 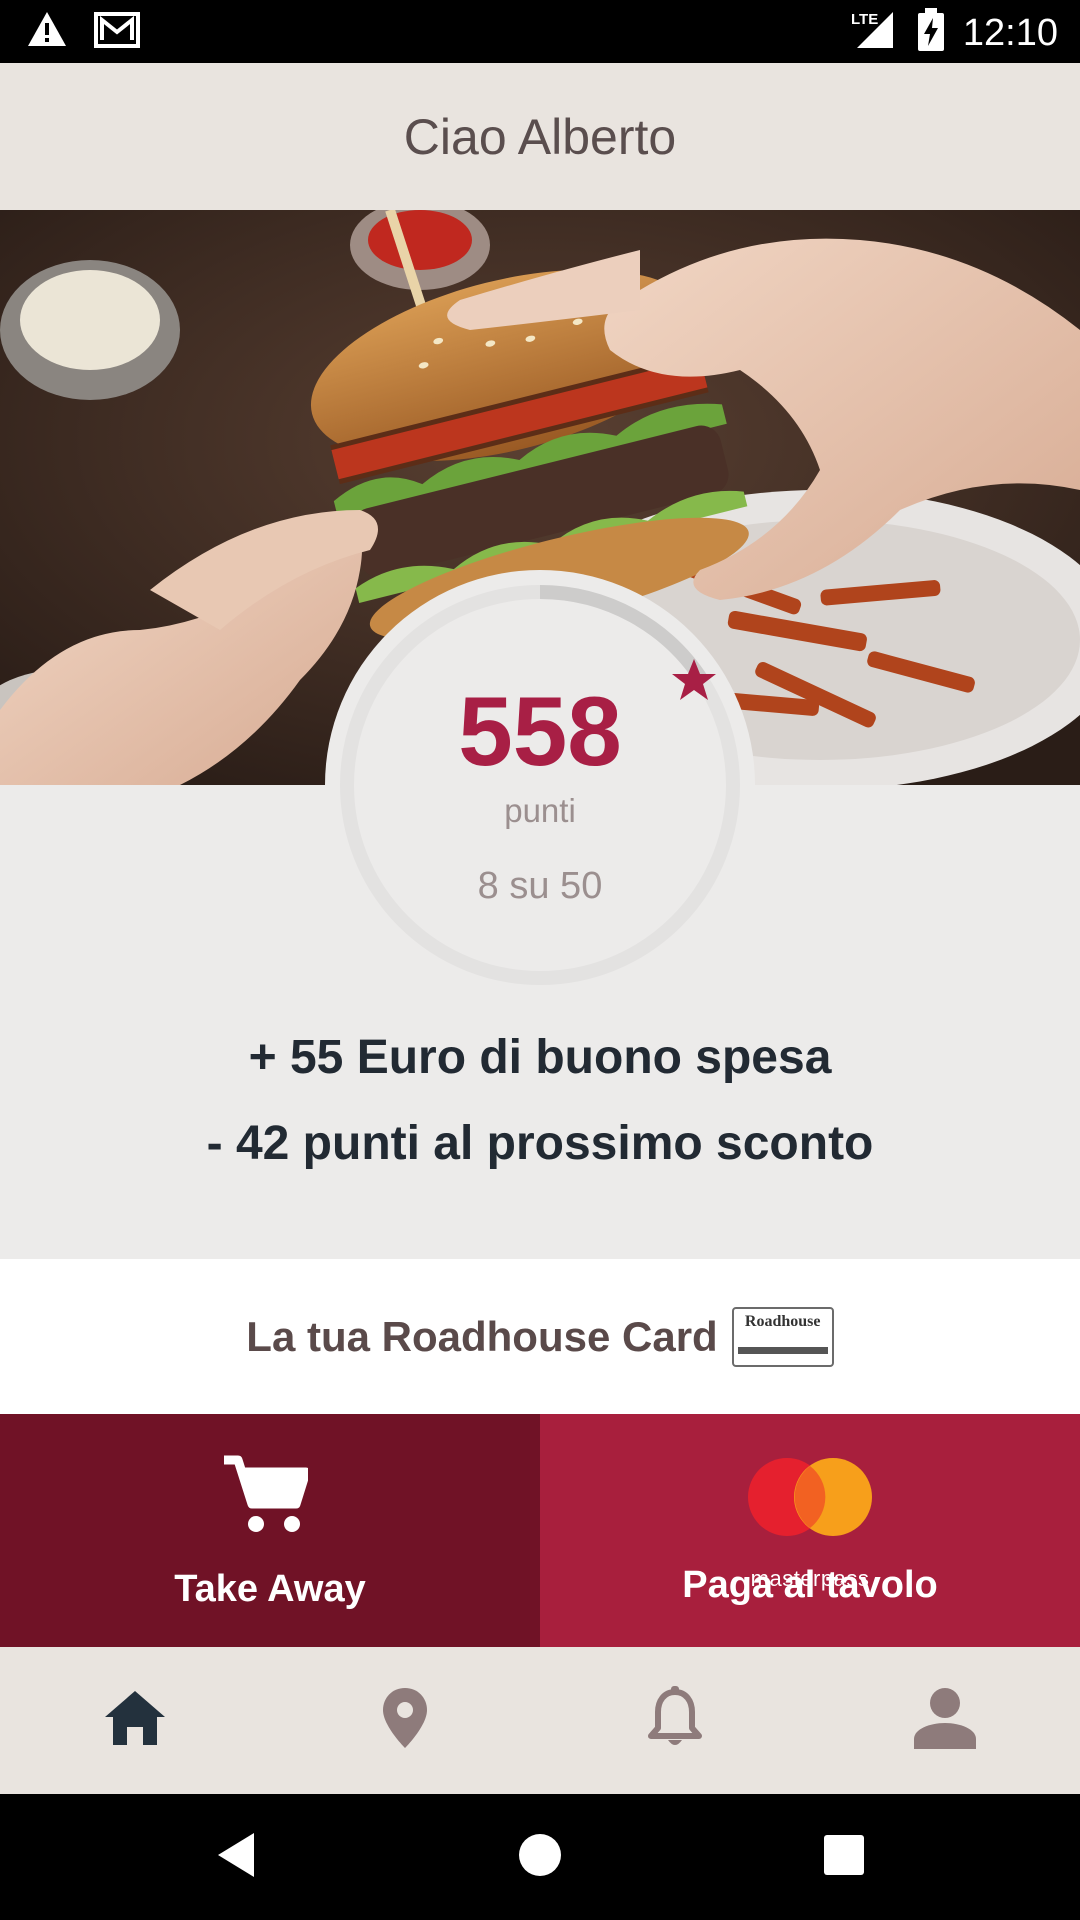 I want to click on battery-charging-icon, so click(x=931, y=32).